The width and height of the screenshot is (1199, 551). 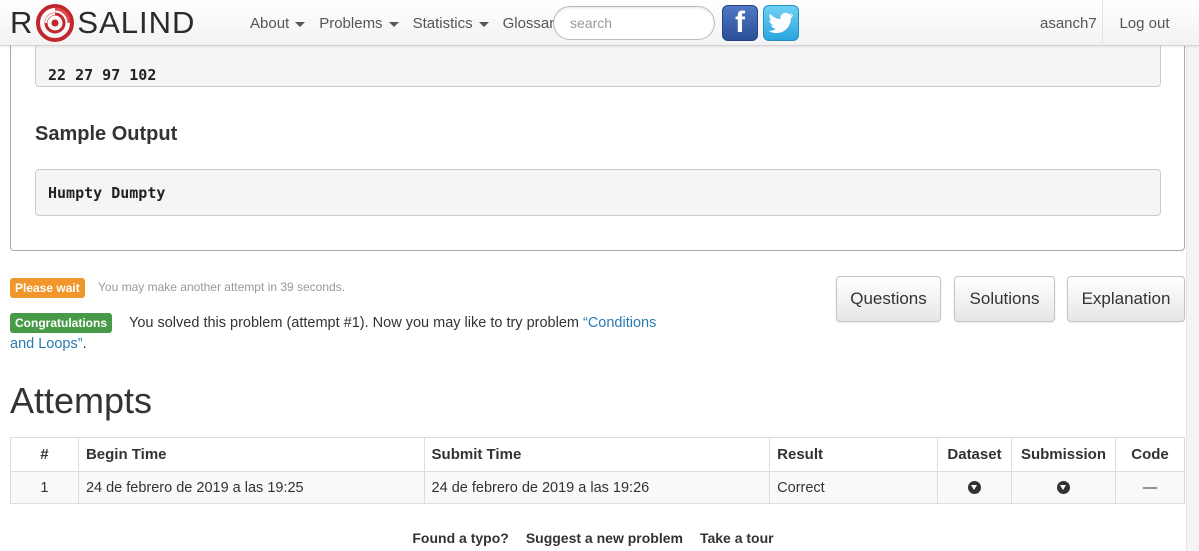 What do you see at coordinates (853, 487) in the screenshot?
I see `attempt-result: Correct` at bounding box center [853, 487].